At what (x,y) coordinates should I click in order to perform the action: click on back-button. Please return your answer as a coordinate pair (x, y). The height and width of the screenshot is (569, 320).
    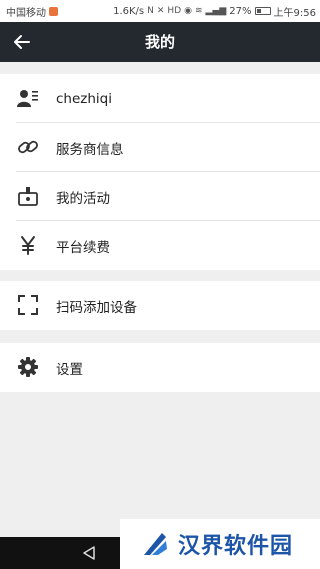
    Looking at the image, I should click on (22, 42).